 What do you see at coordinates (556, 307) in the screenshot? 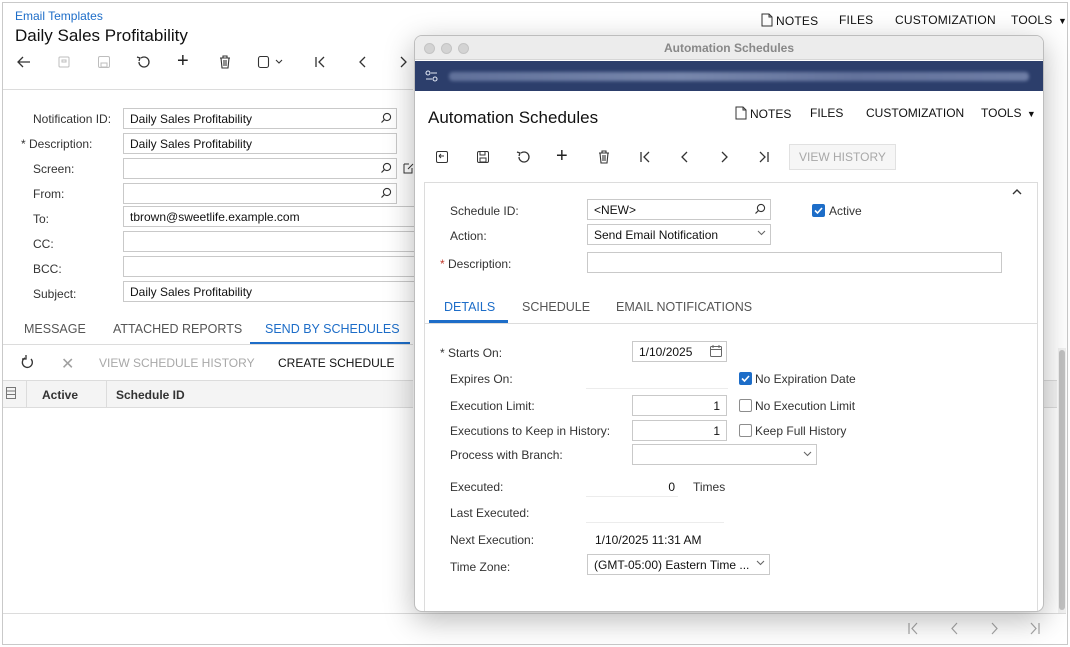
I see `modal-tab-schedule: SCHEDULE` at bounding box center [556, 307].